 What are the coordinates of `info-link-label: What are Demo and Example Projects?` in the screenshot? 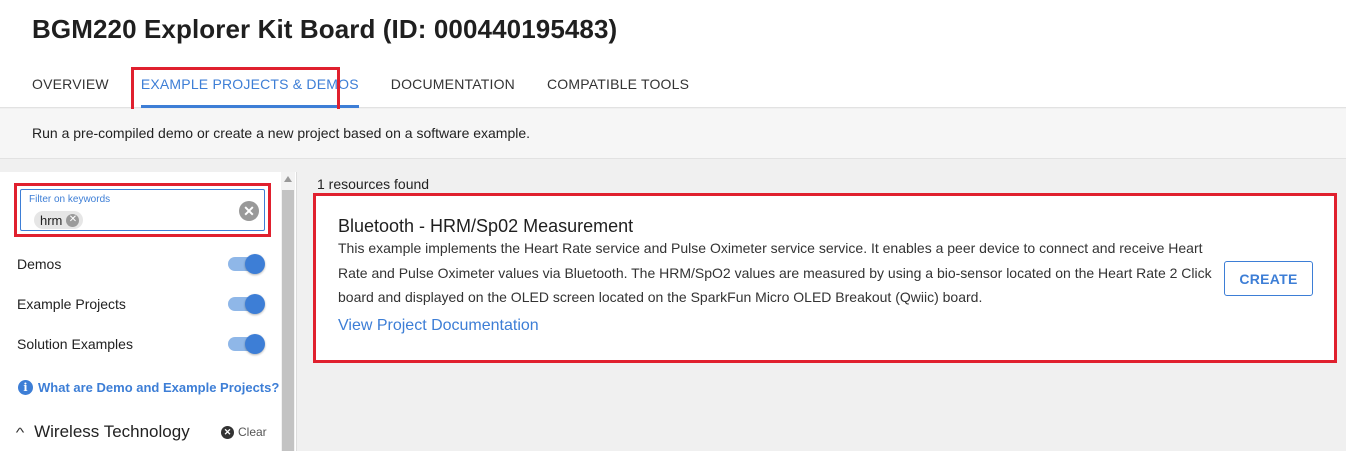 It's located at (159, 387).